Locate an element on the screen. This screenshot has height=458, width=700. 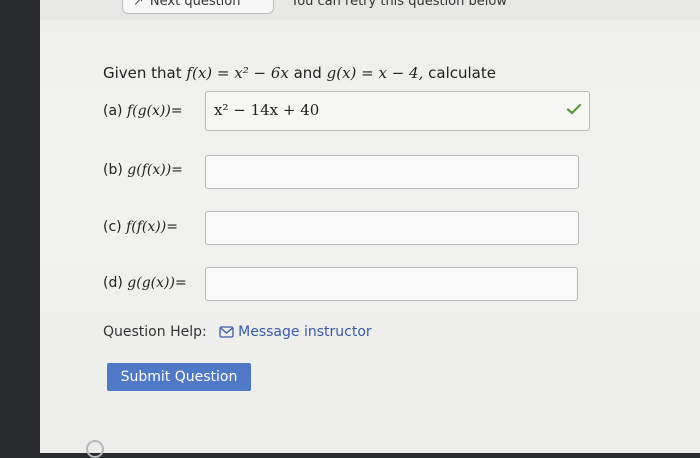
circle-icon is located at coordinates (95, 449).